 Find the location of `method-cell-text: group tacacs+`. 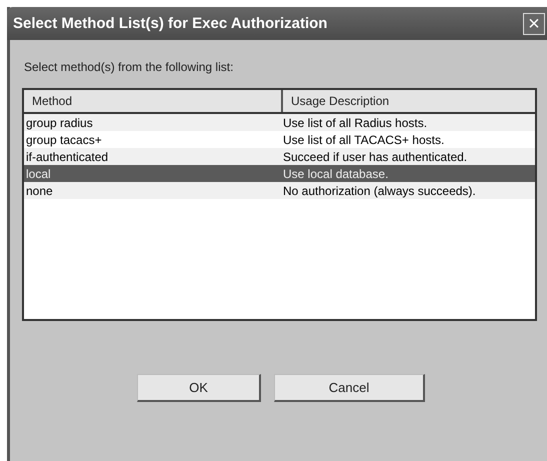

method-cell-text: group tacacs+ is located at coordinates (64, 139).